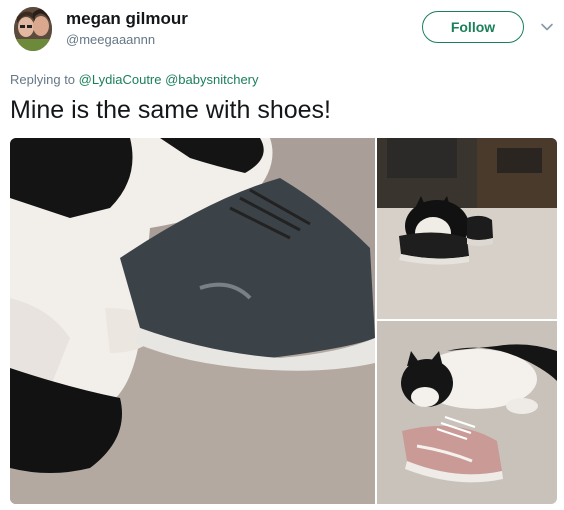 This screenshot has height=510, width=564. Describe the element at coordinates (110, 39) in the screenshot. I see `user-handle: @meegaaannn` at that location.